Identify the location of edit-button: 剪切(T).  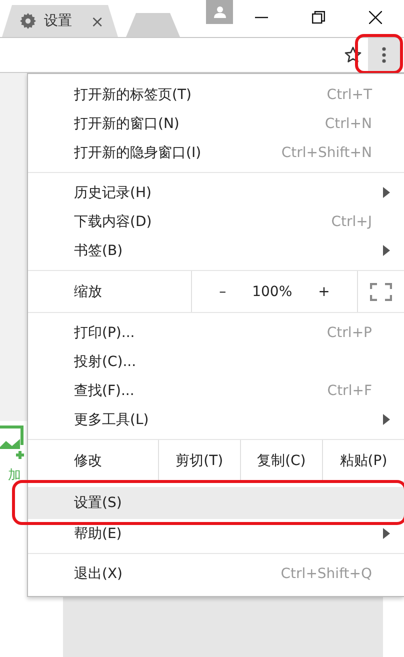
(200, 461).